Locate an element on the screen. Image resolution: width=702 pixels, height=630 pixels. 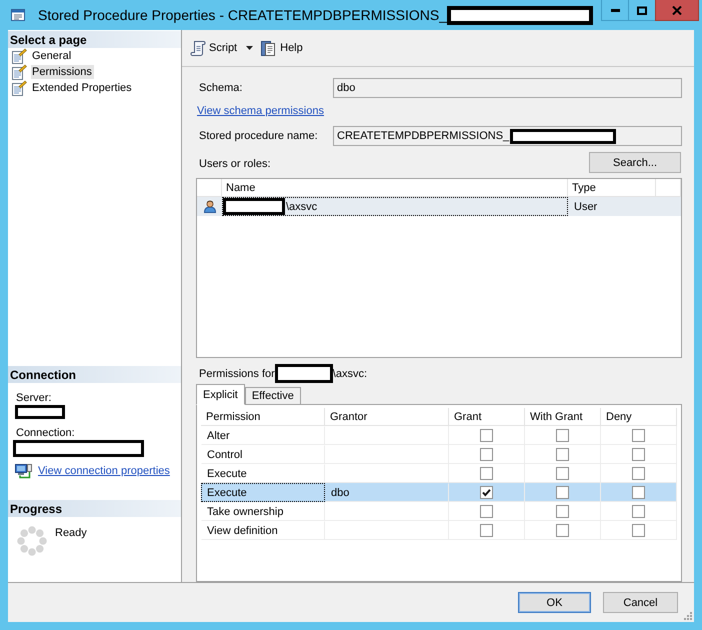
resize-grip-icon is located at coordinates (688, 616).